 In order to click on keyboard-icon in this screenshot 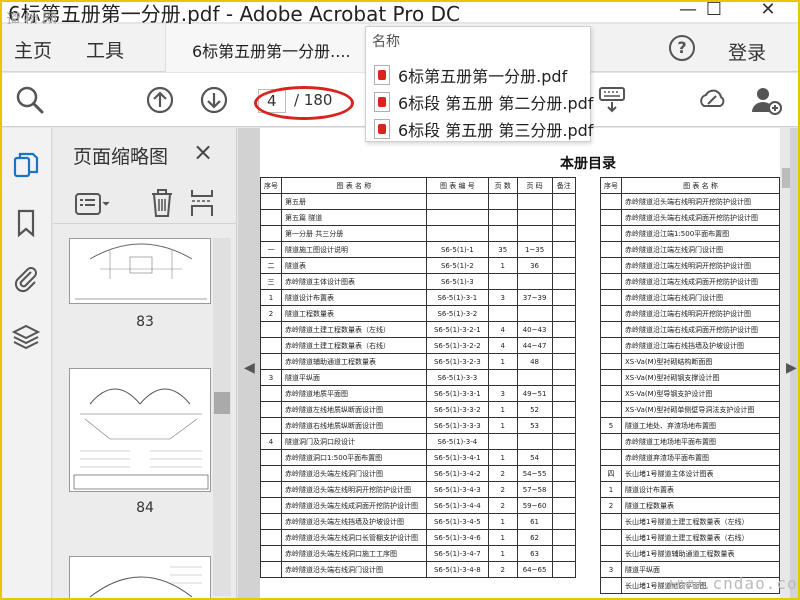, I will do `click(612, 100)`.